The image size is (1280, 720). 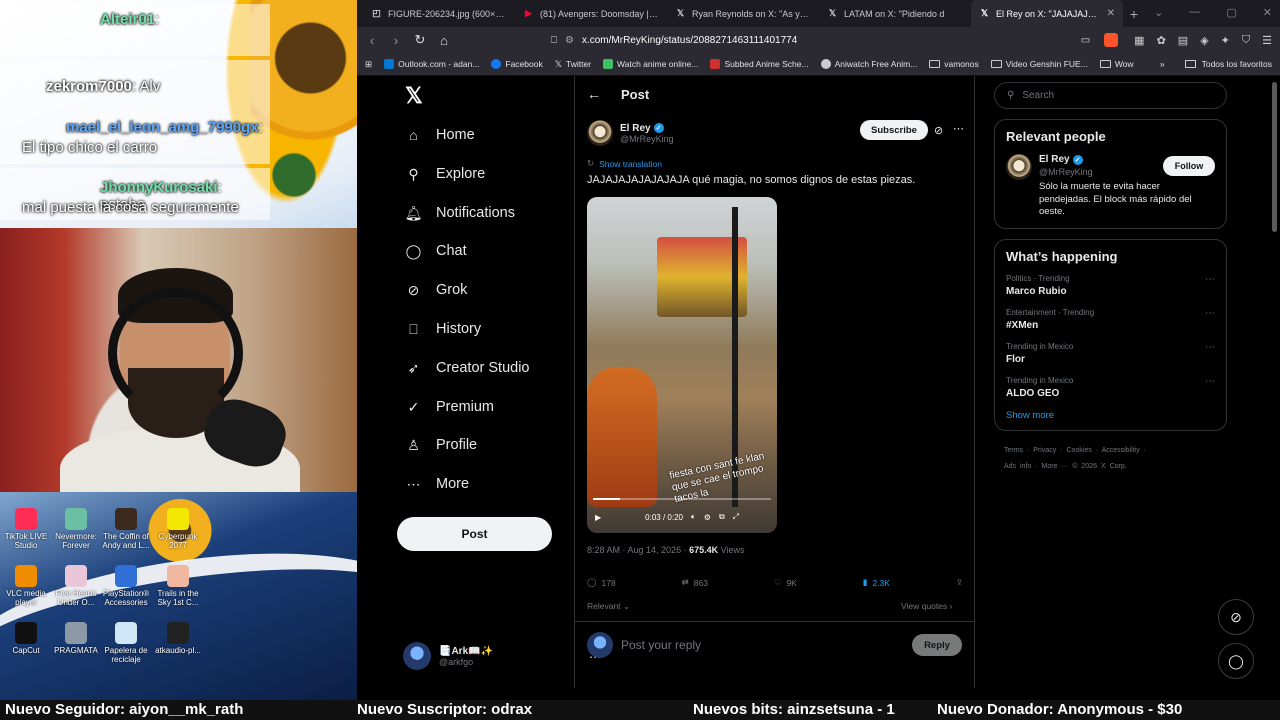 I want to click on nav-item-profile: ♙ Profile, so click(x=441, y=445).